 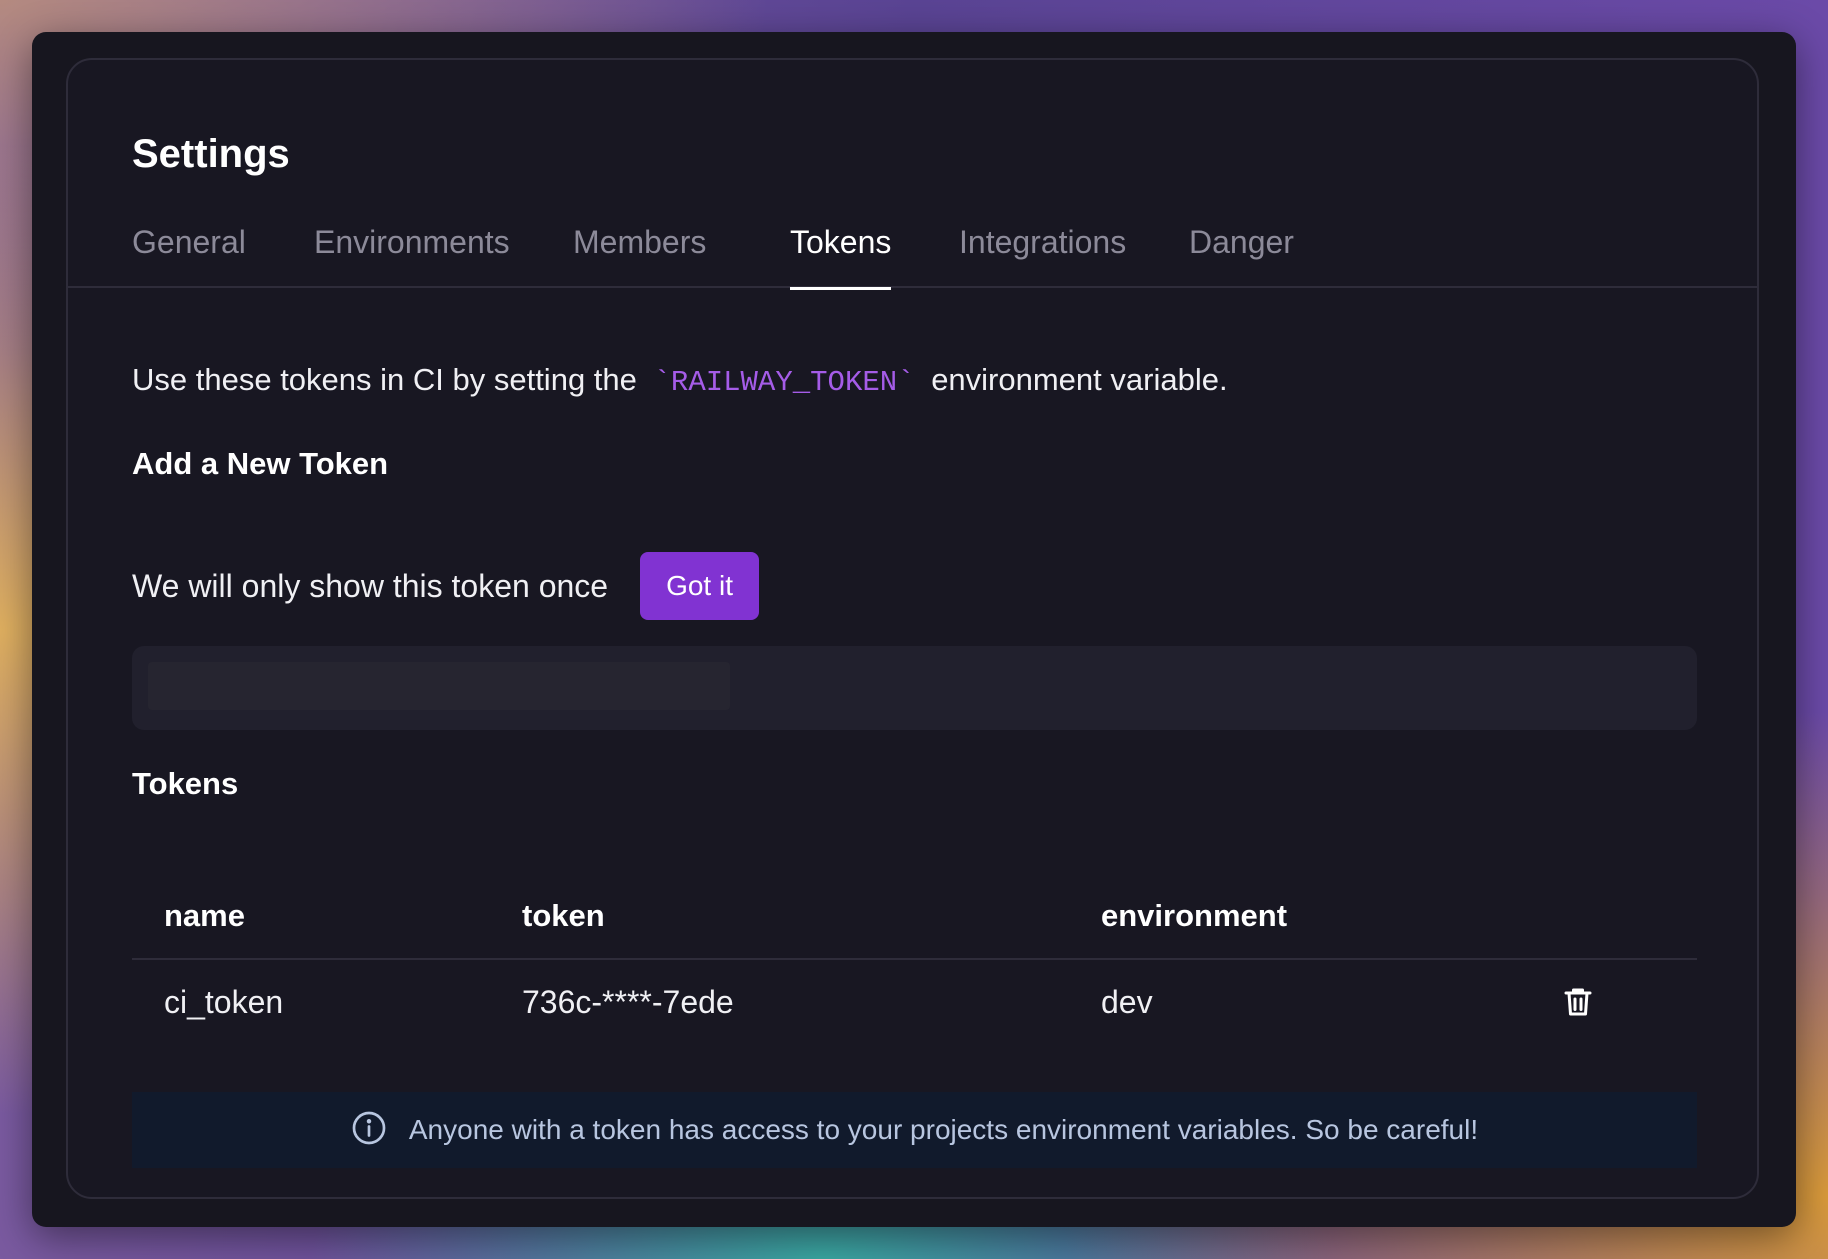 I want to click on tab-integrations: Integrations, so click(x=1042, y=254).